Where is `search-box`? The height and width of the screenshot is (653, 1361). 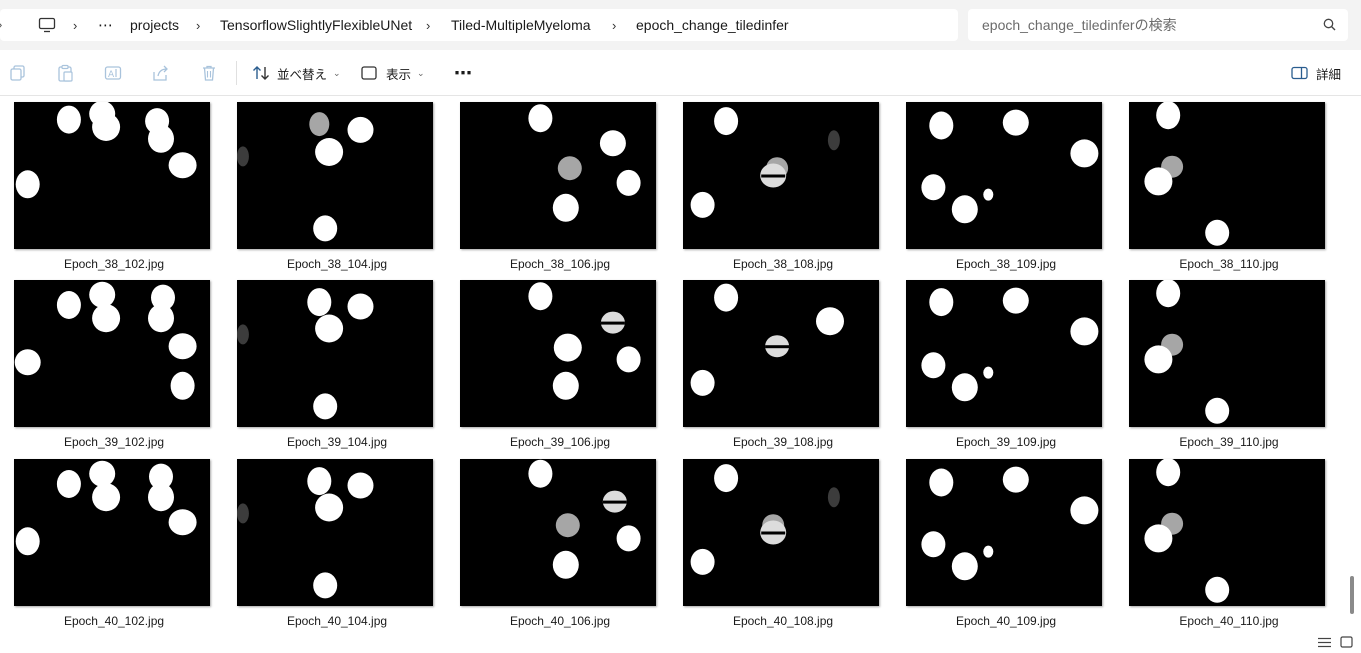
search-box is located at coordinates (1158, 25).